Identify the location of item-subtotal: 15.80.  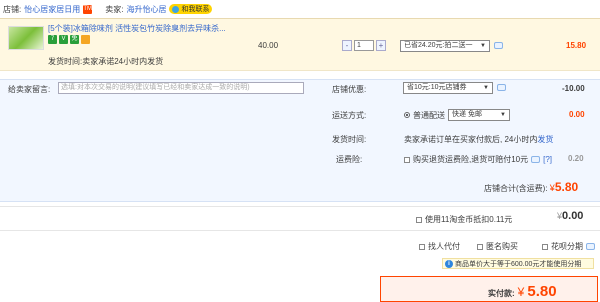
(576, 45).